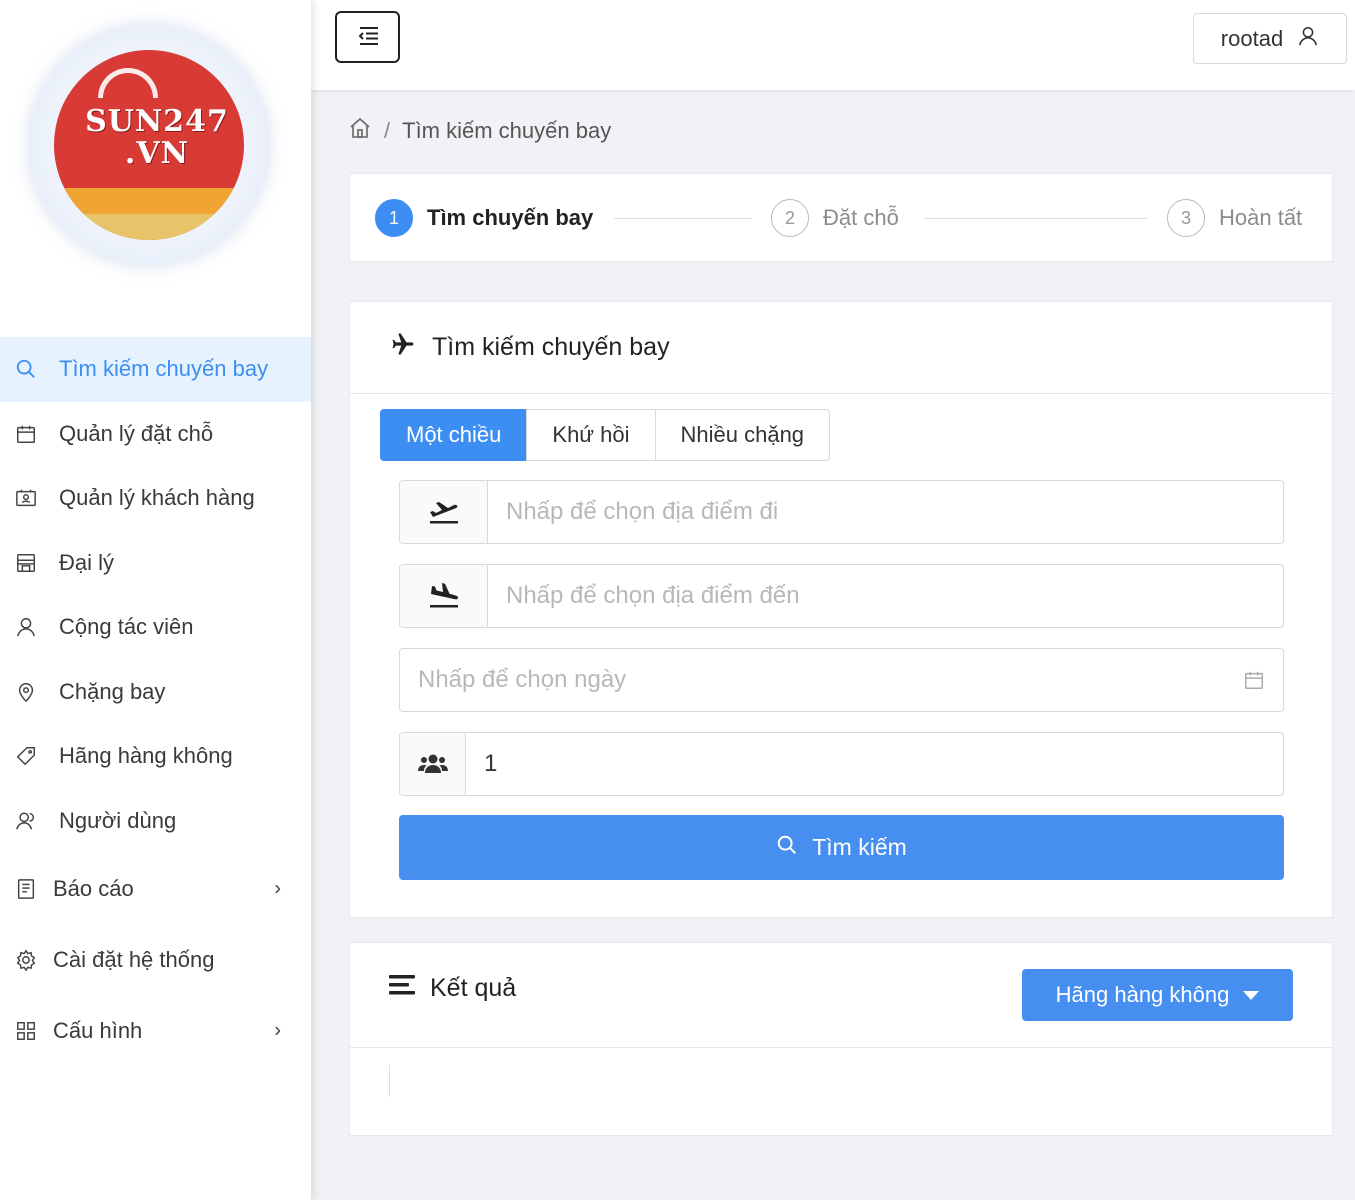  I want to click on gear-icon, so click(26, 960).